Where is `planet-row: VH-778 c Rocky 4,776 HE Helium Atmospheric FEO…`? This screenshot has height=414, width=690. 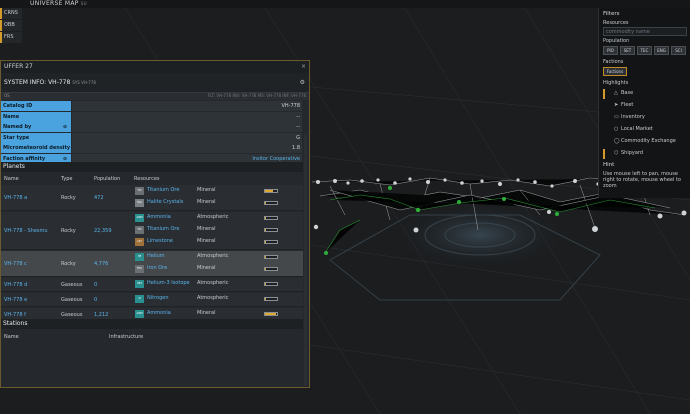
planet-row: VH-778 c Rocky 4,776 HE Helium Atmospheric FEO… is located at coordinates (152, 264).